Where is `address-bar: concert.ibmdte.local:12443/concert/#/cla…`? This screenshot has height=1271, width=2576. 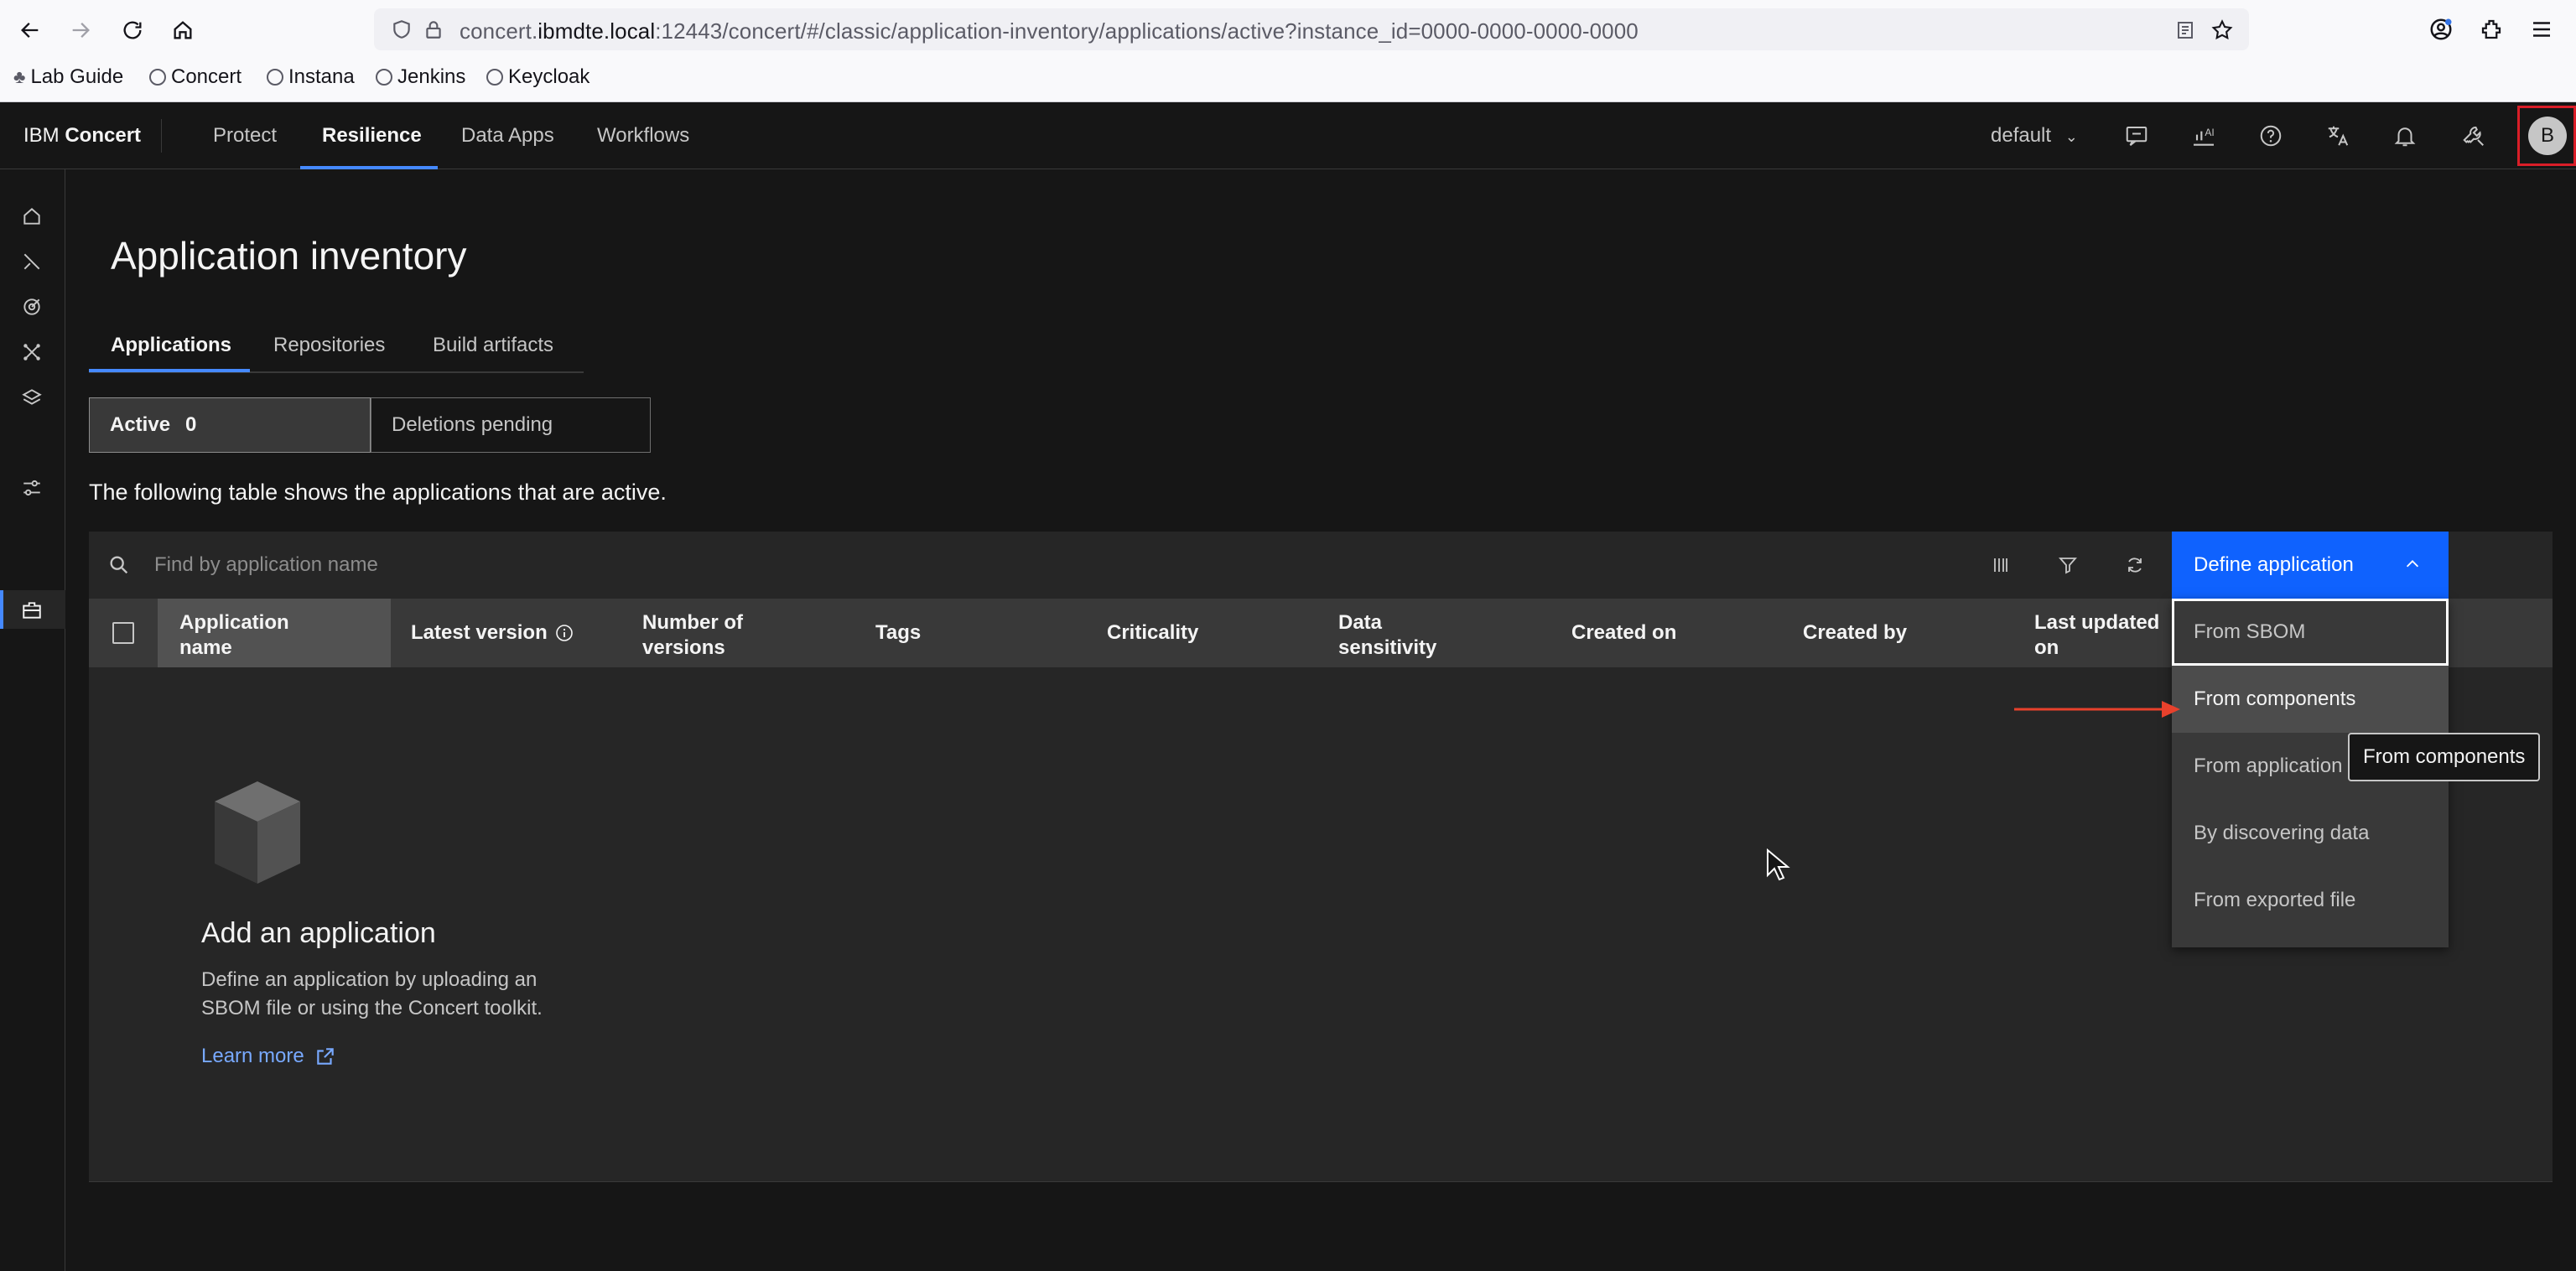 address-bar: concert.ibmdte.local:12443/concert/#/cla… is located at coordinates (1311, 29).